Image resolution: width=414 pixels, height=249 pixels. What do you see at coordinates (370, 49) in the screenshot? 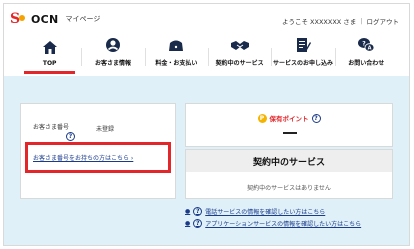
I see `svg-text: A` at bounding box center [370, 49].